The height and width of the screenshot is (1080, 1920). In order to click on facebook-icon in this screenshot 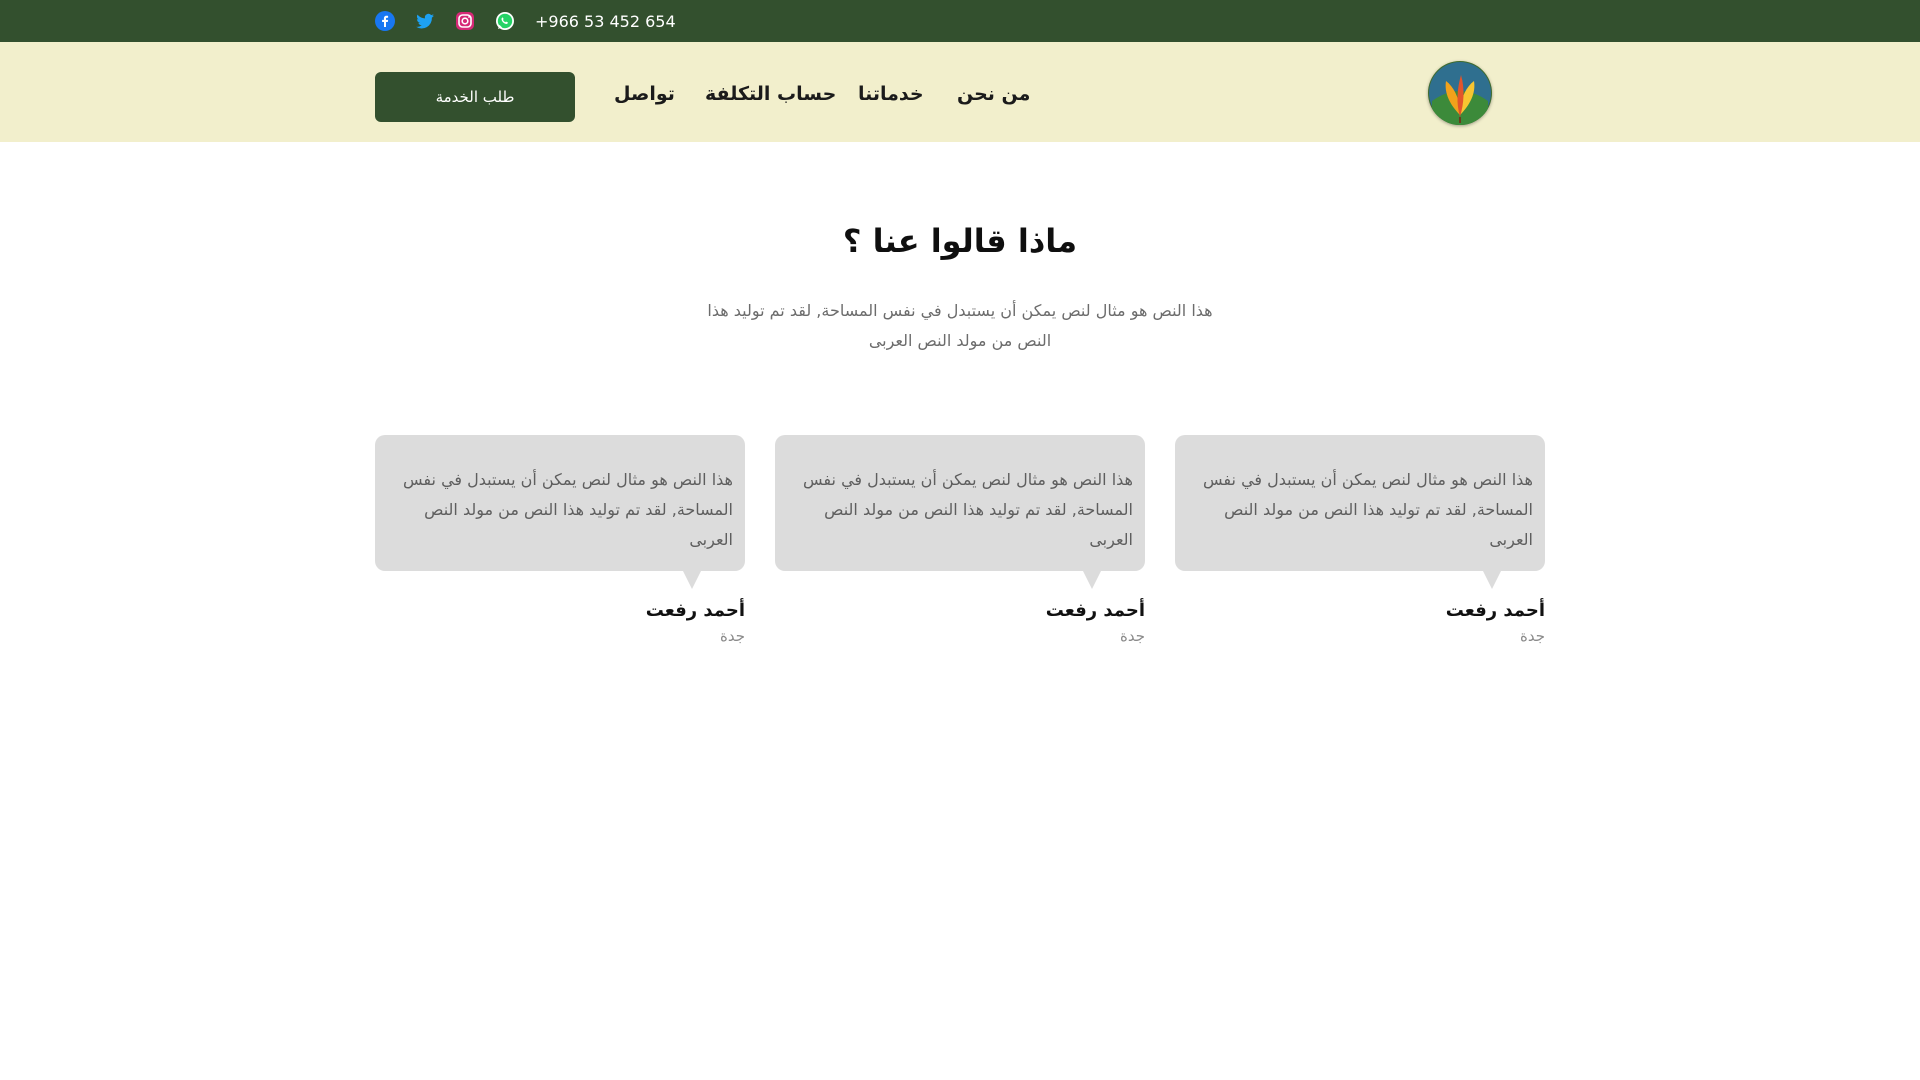, I will do `click(385, 21)`.